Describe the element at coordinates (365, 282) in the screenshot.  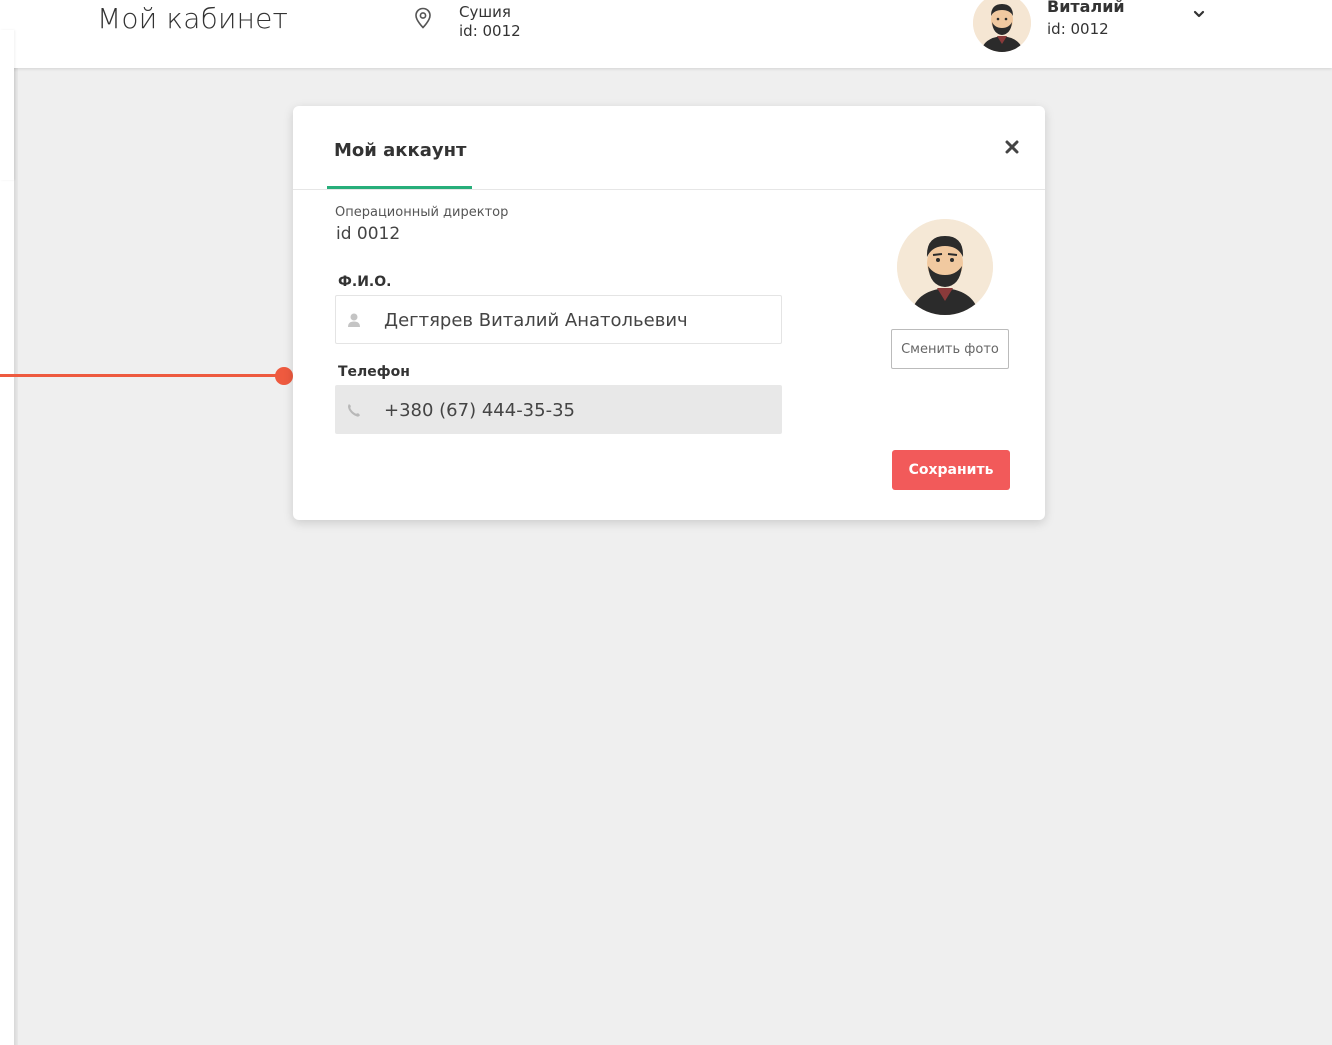
I see `fio-label: Ф.И.О.` at that location.